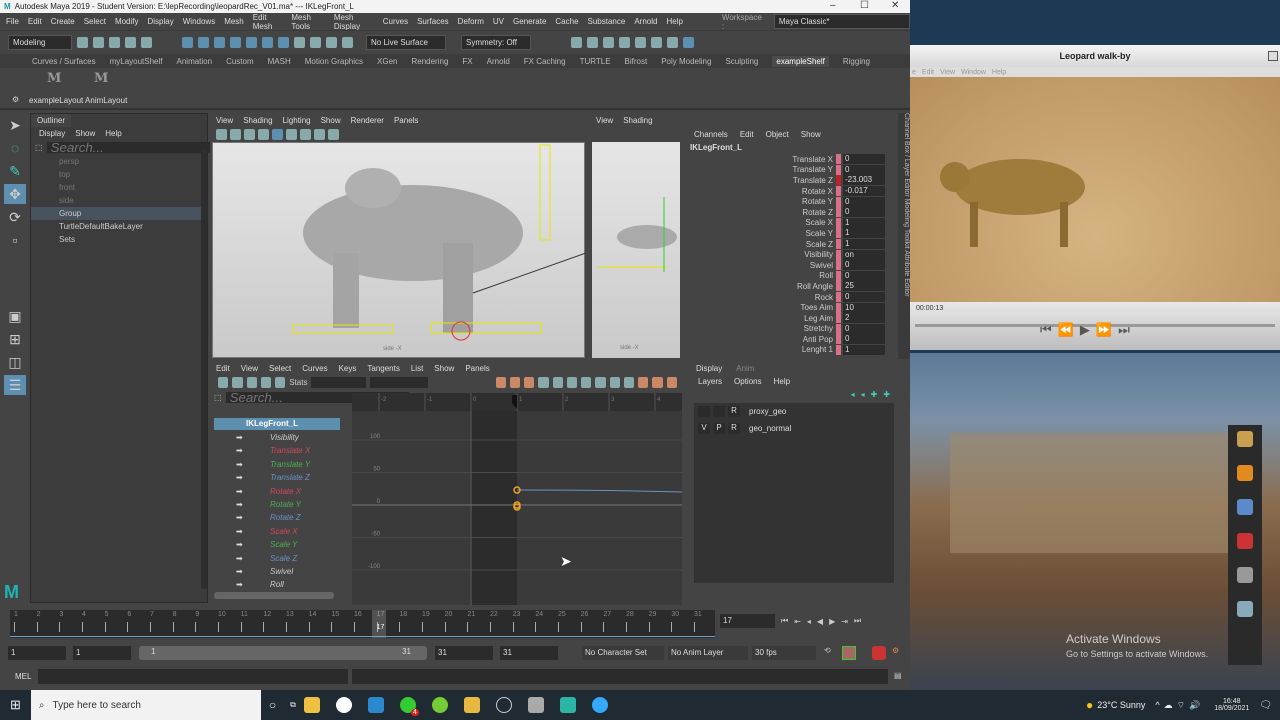  What do you see at coordinates (604, 120) in the screenshot?
I see `side-viewport-menu-view: View` at bounding box center [604, 120].